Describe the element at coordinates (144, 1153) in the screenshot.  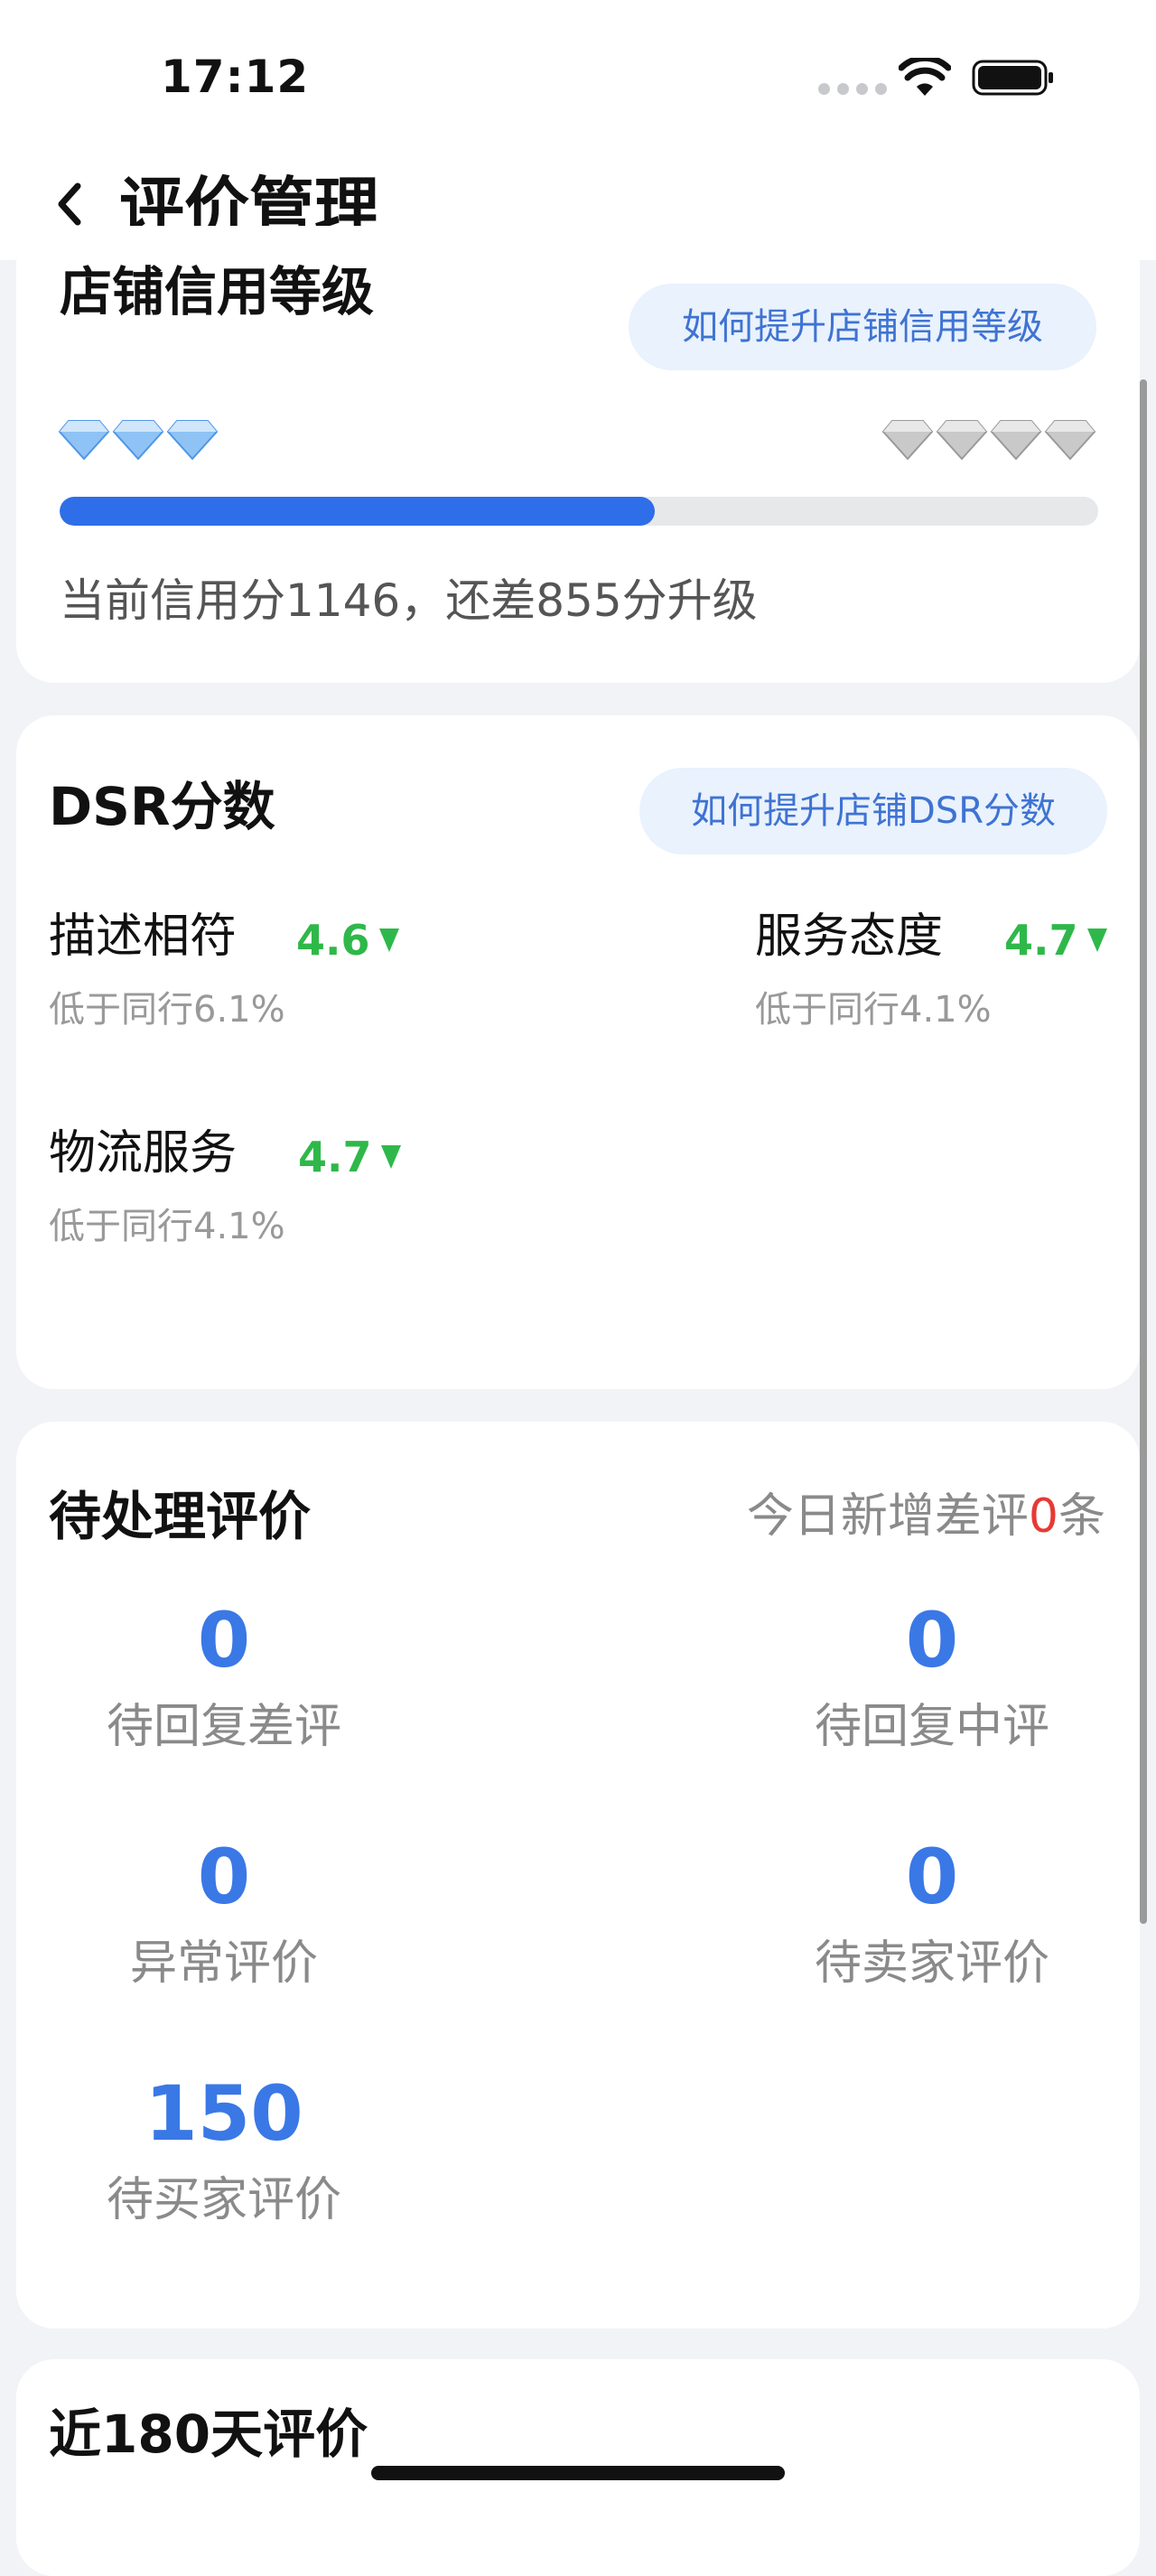
I see `dsr-metric-name: 物流服务` at that location.